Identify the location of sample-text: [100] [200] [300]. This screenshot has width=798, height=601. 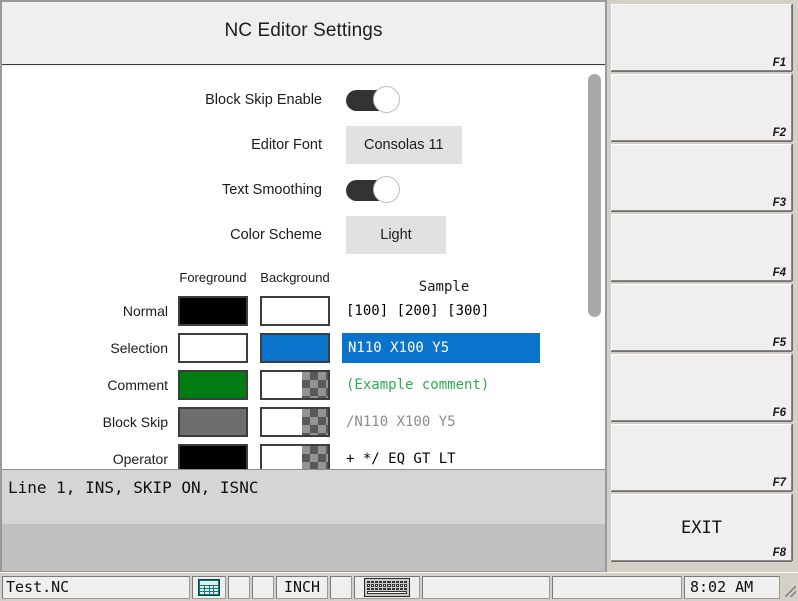
(418, 311).